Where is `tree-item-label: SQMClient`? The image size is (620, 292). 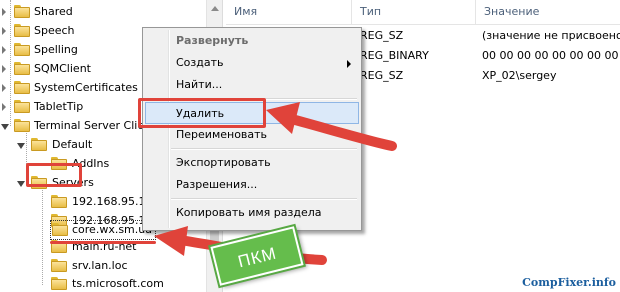 tree-item-label: SQMClient is located at coordinates (62, 68).